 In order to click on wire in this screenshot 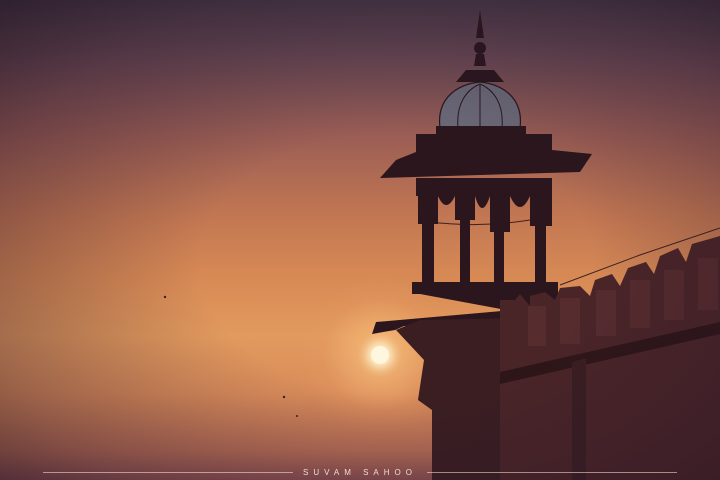, I will do `click(480, 222)`.